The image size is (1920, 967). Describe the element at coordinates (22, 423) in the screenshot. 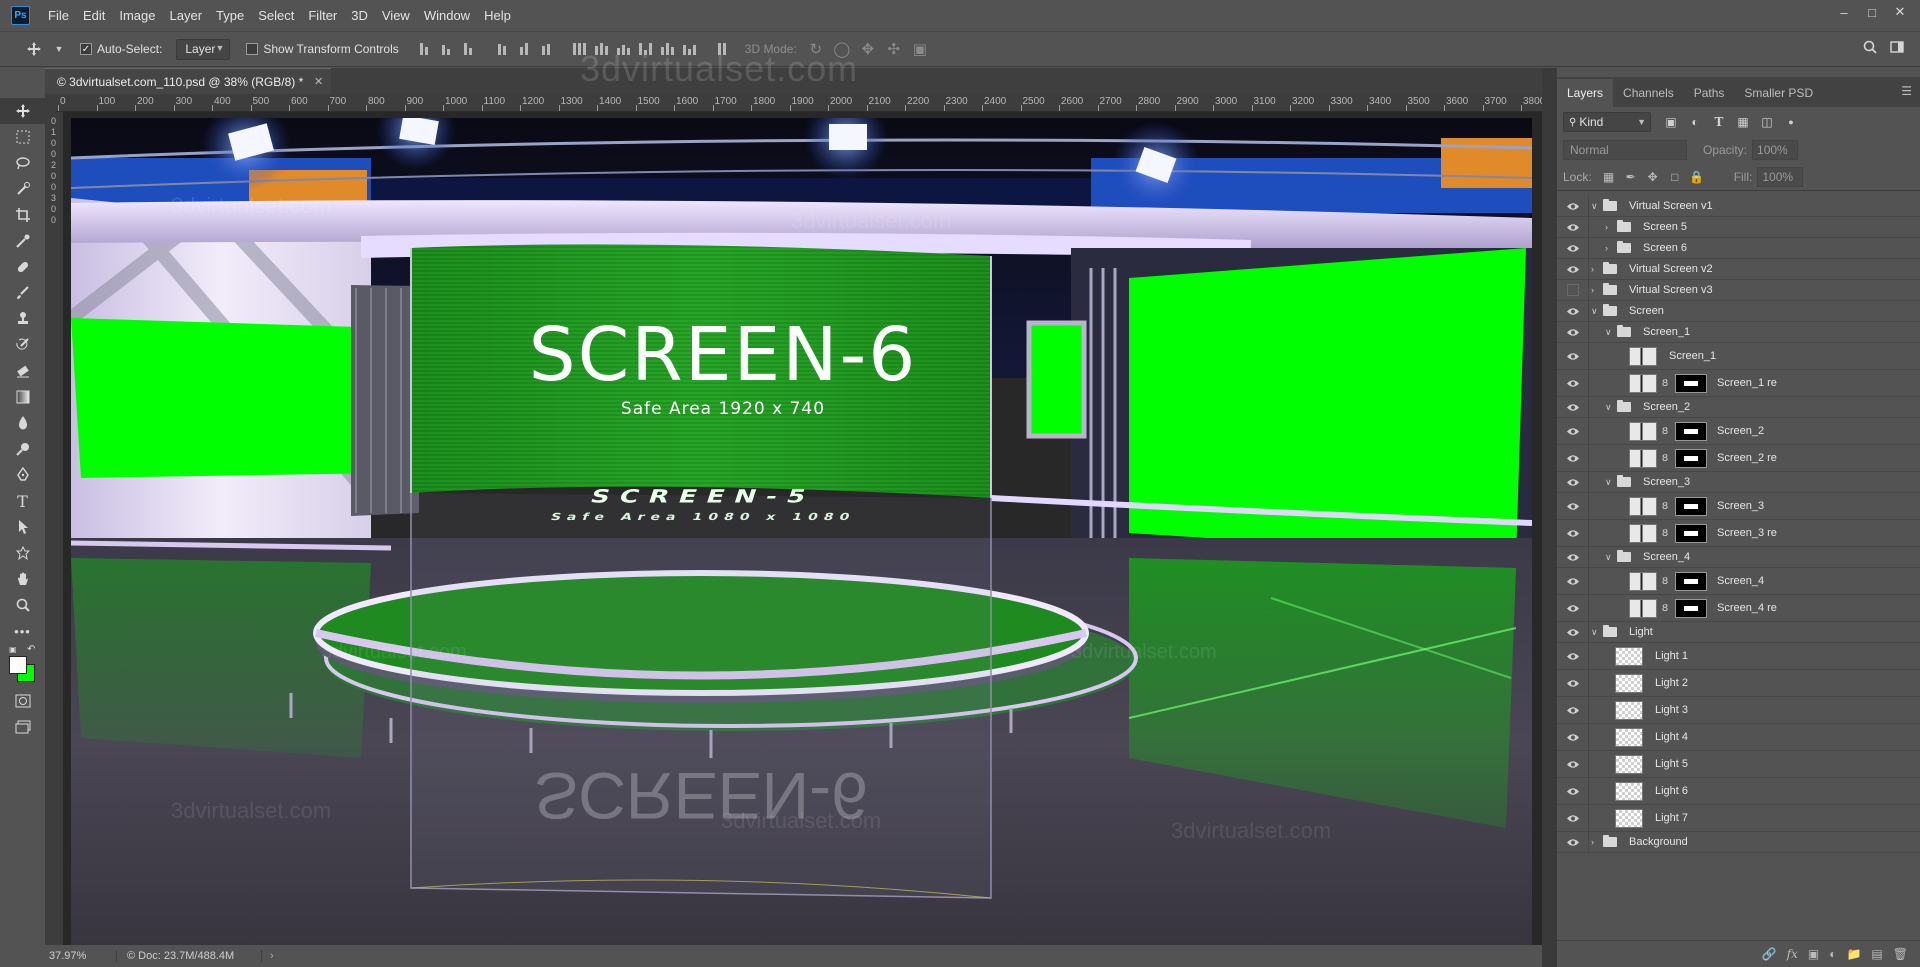

I see `blur-tool-icon` at that location.